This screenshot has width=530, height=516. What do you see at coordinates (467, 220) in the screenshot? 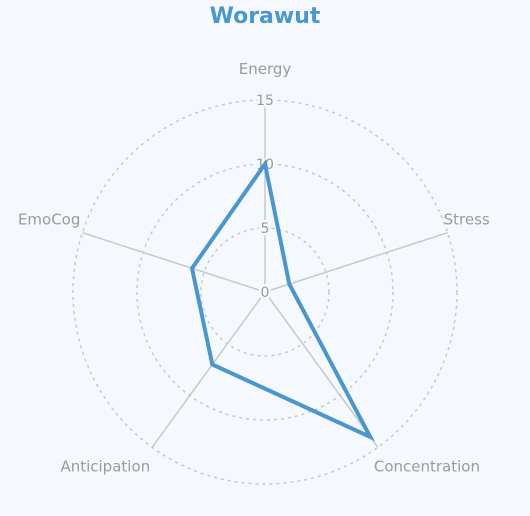
I see `axis-label-stress: Stress` at bounding box center [467, 220].